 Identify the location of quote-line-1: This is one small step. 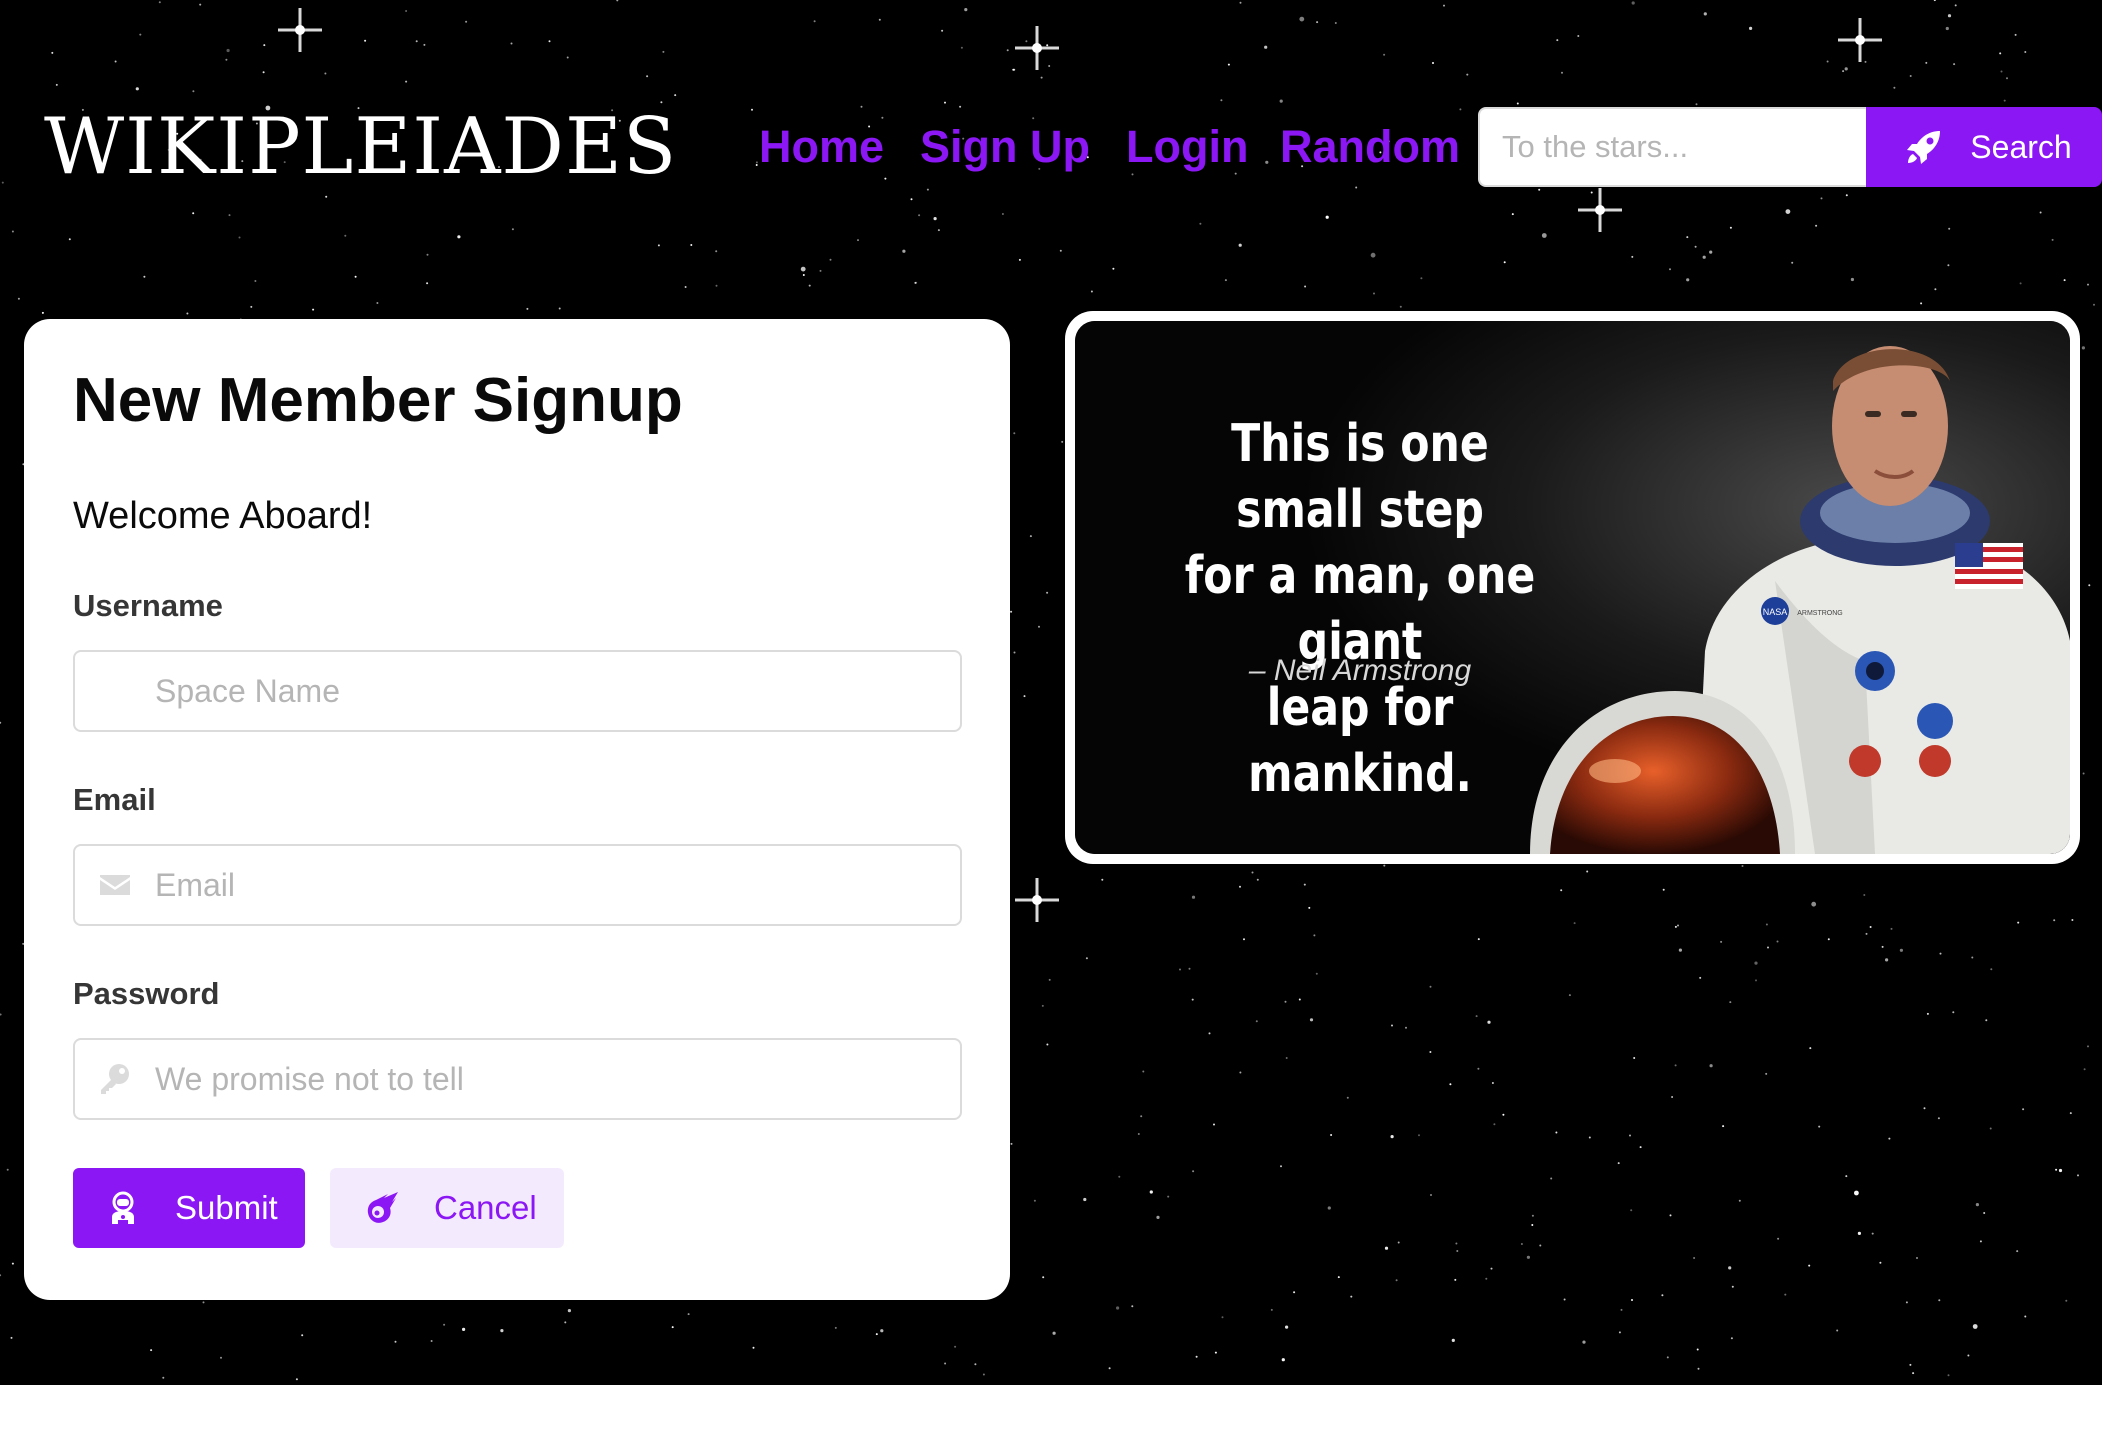
(1360, 477).